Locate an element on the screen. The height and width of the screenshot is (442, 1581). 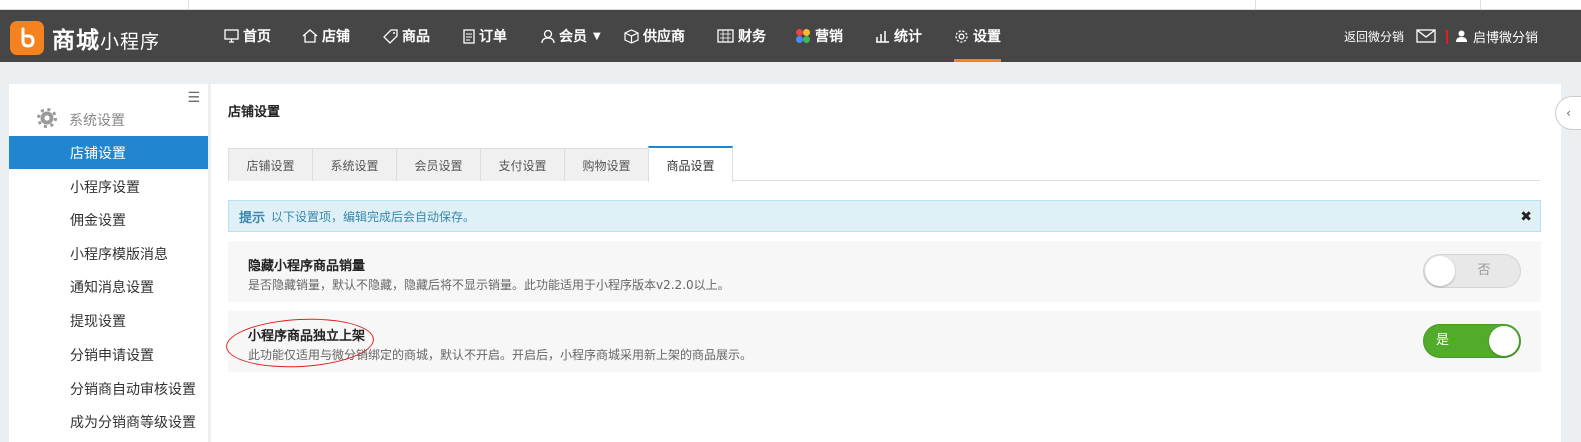
settings-tabs: 店铺设置 系统设置 会员设置 支付设置 购物设置 商品设置 is located at coordinates (884, 164).